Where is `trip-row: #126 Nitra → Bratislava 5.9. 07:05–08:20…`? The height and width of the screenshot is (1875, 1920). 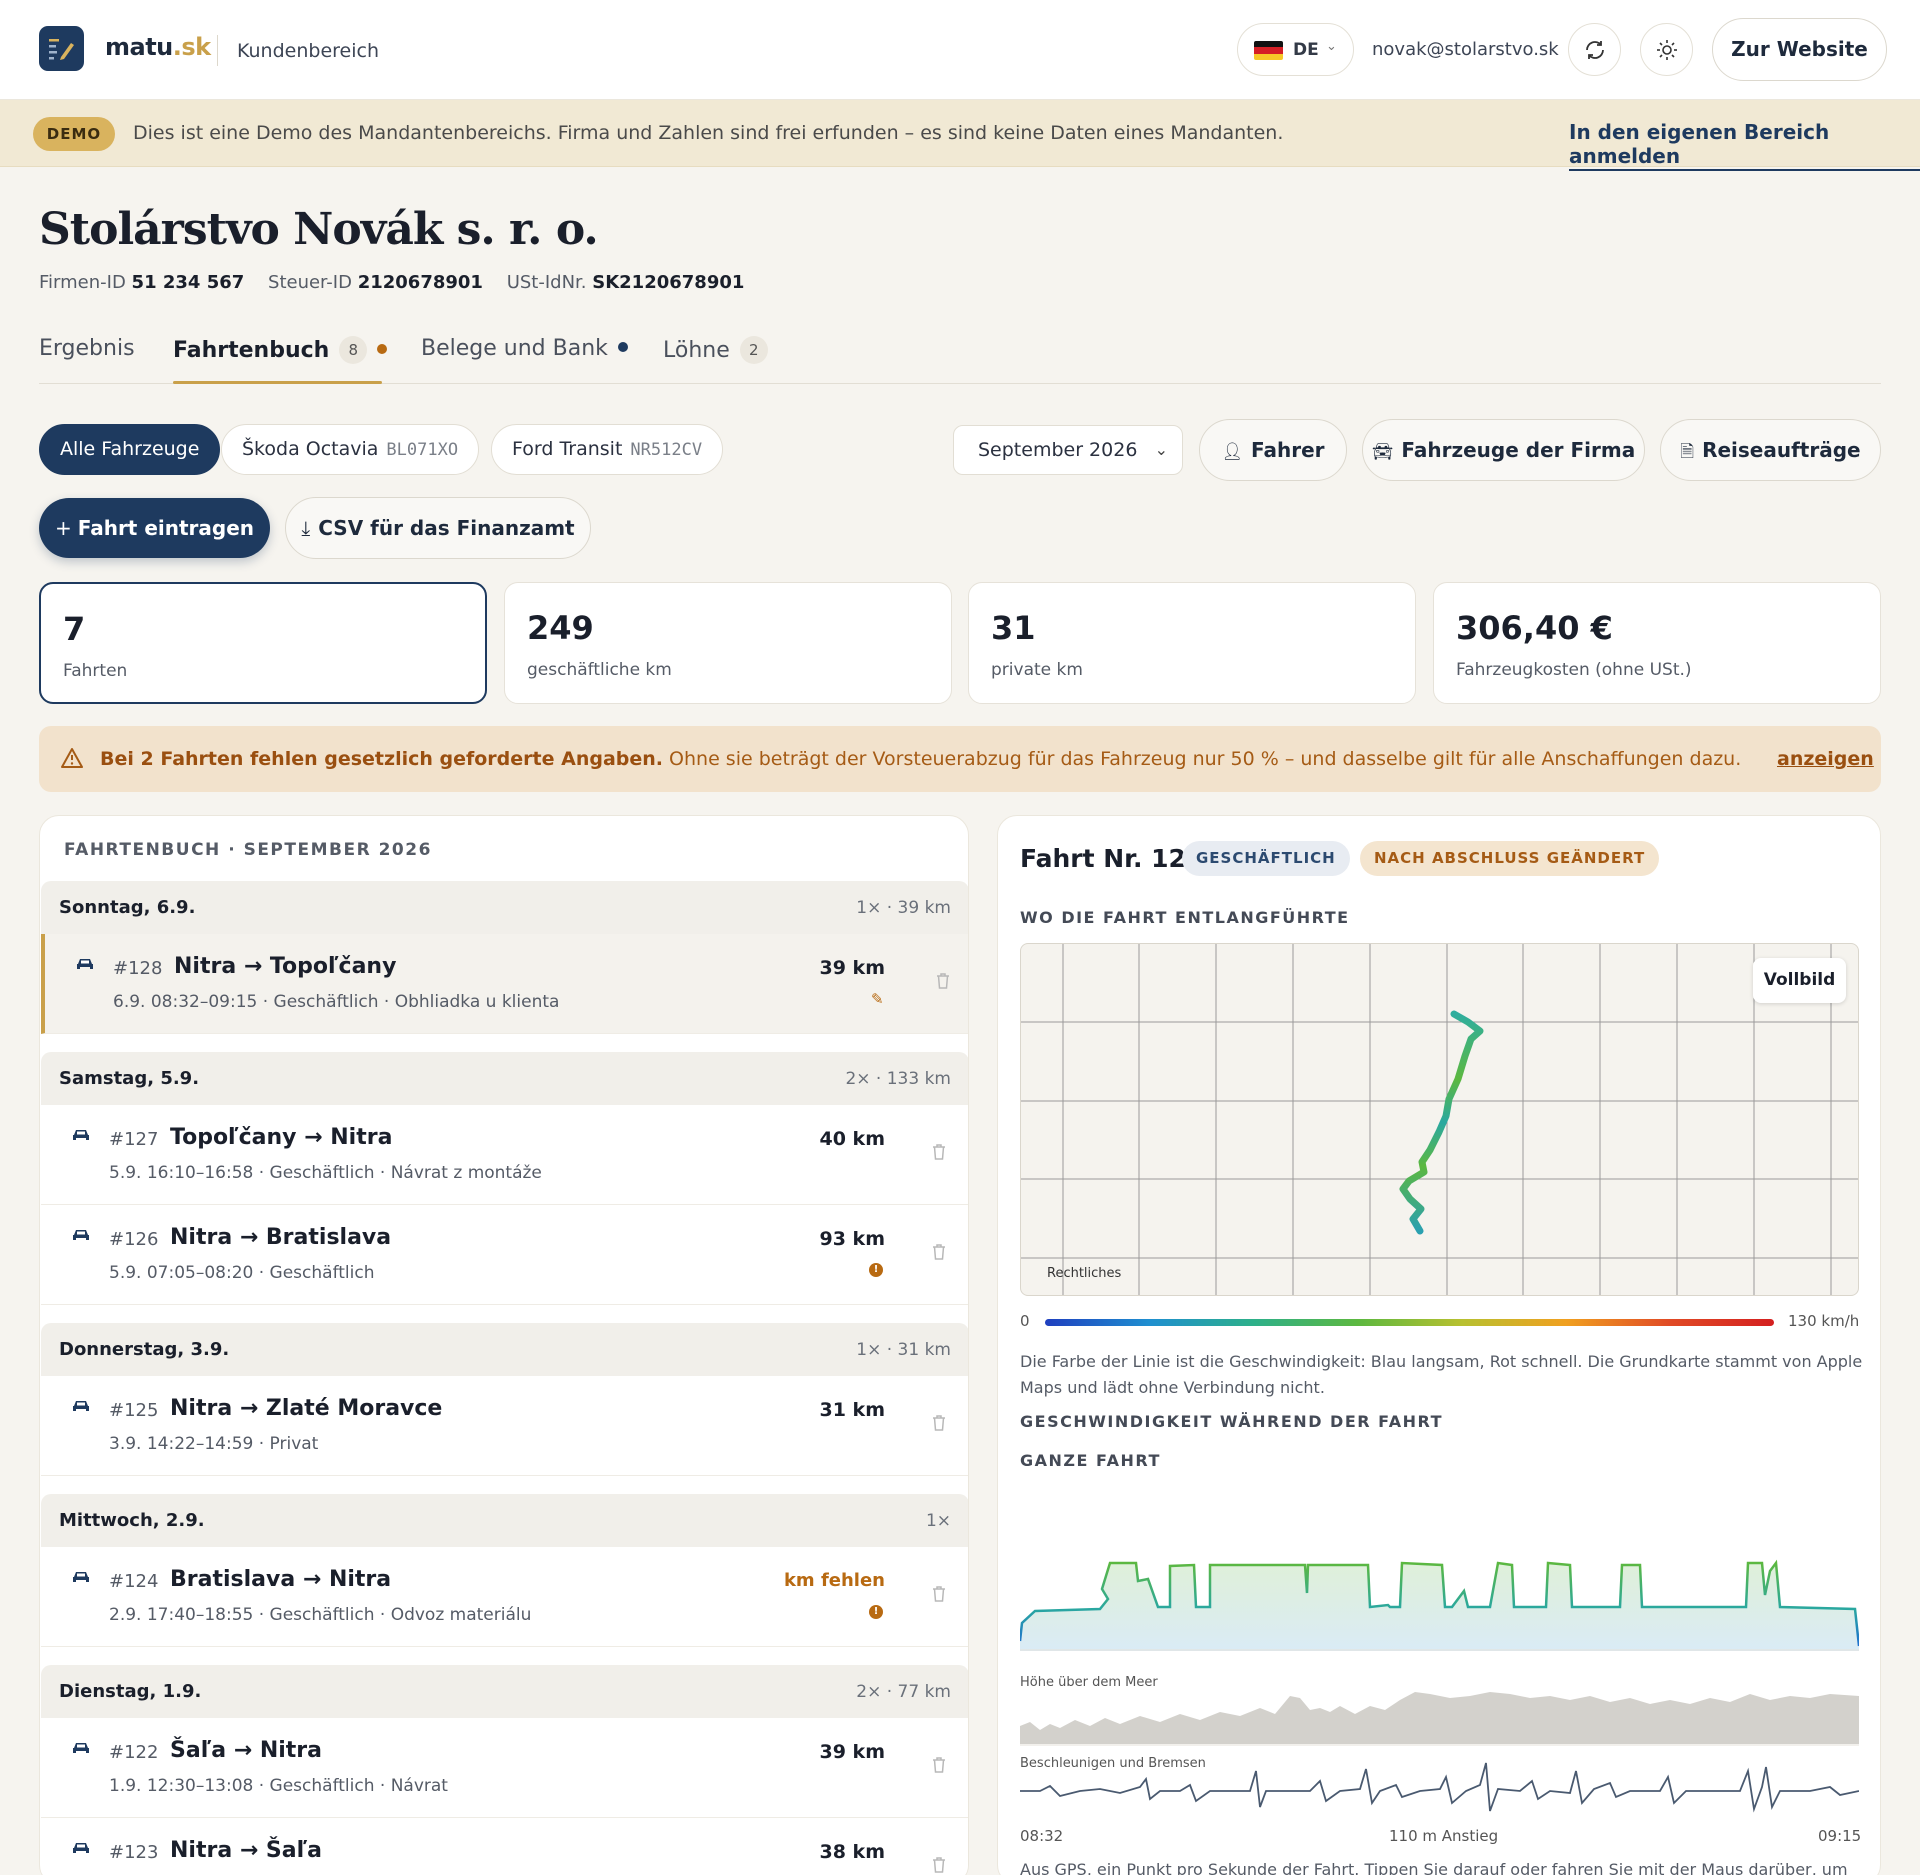 trip-row: #126 Nitra → Bratislava 5.9. 07:05–08:20… is located at coordinates (504, 1255).